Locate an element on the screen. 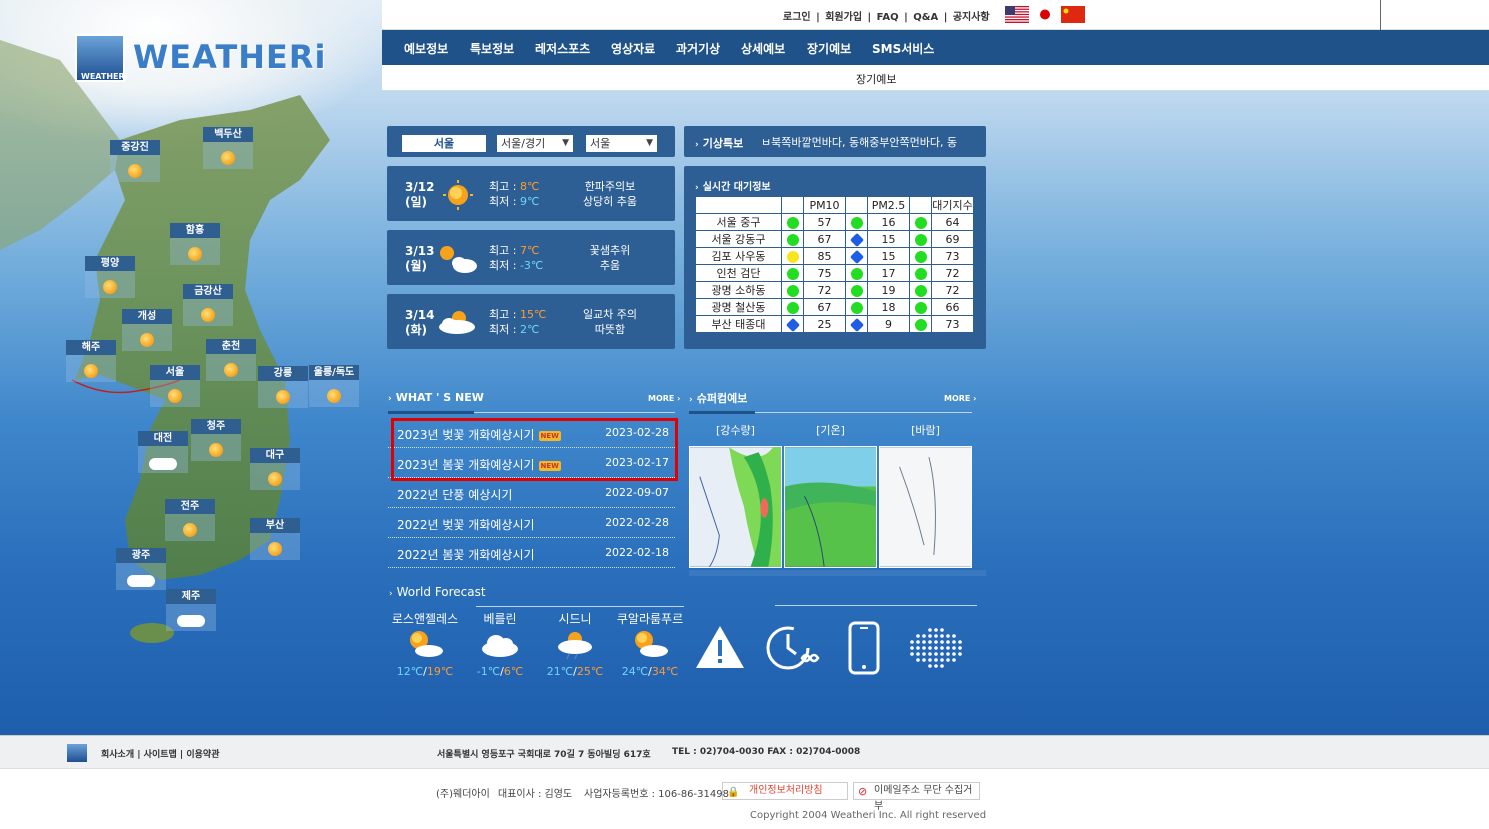 This screenshot has height=829, width=1489. nav-item-leisure: 레저스포츠 is located at coordinates (562, 48).